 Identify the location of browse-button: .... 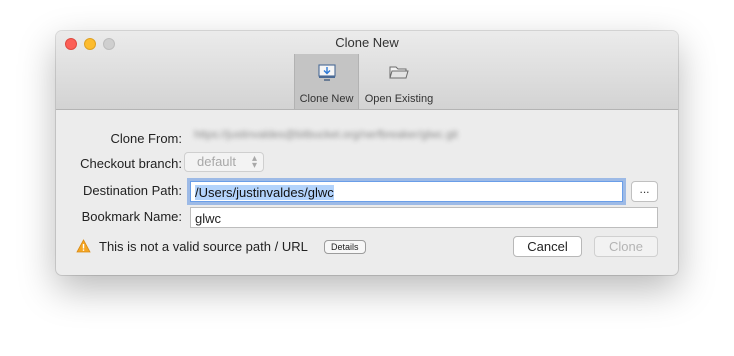
(644, 191).